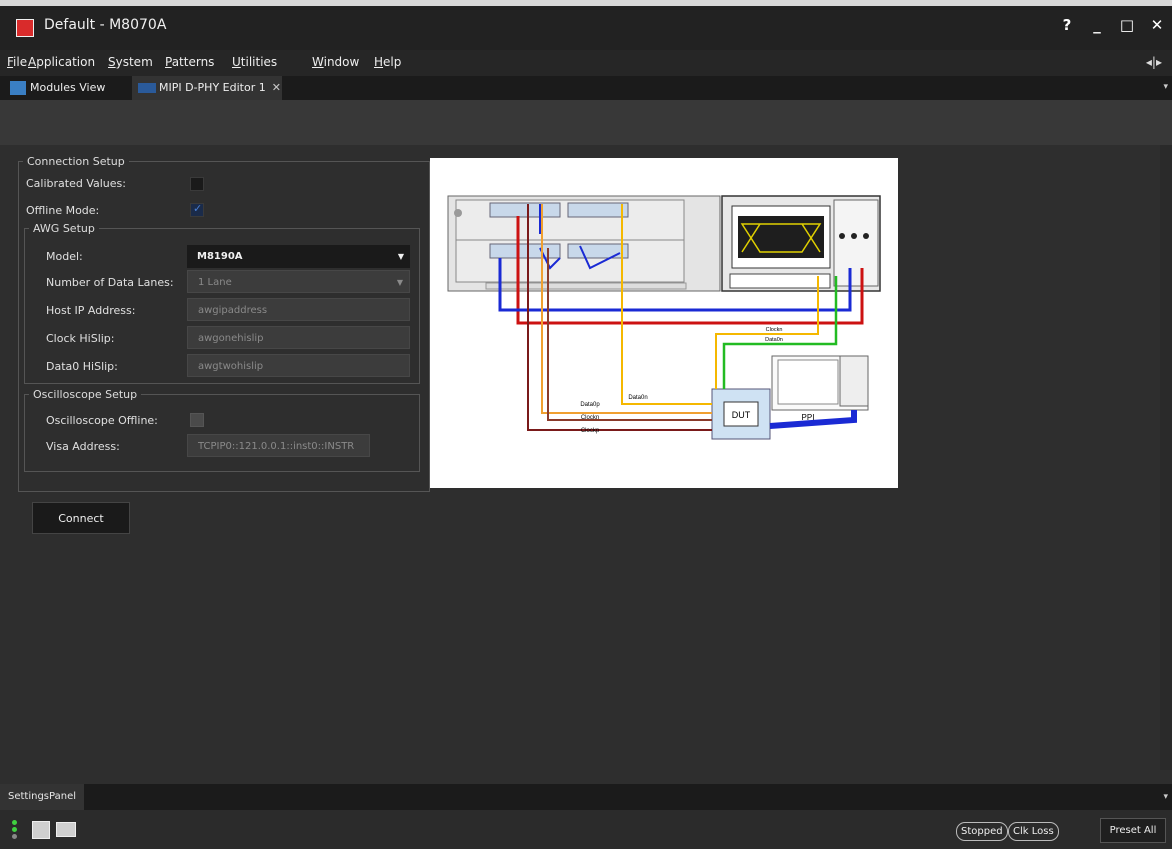 The height and width of the screenshot is (849, 1172). Describe the element at coordinates (105, 25) in the screenshot. I see `window-title: Default - M8070A` at that location.